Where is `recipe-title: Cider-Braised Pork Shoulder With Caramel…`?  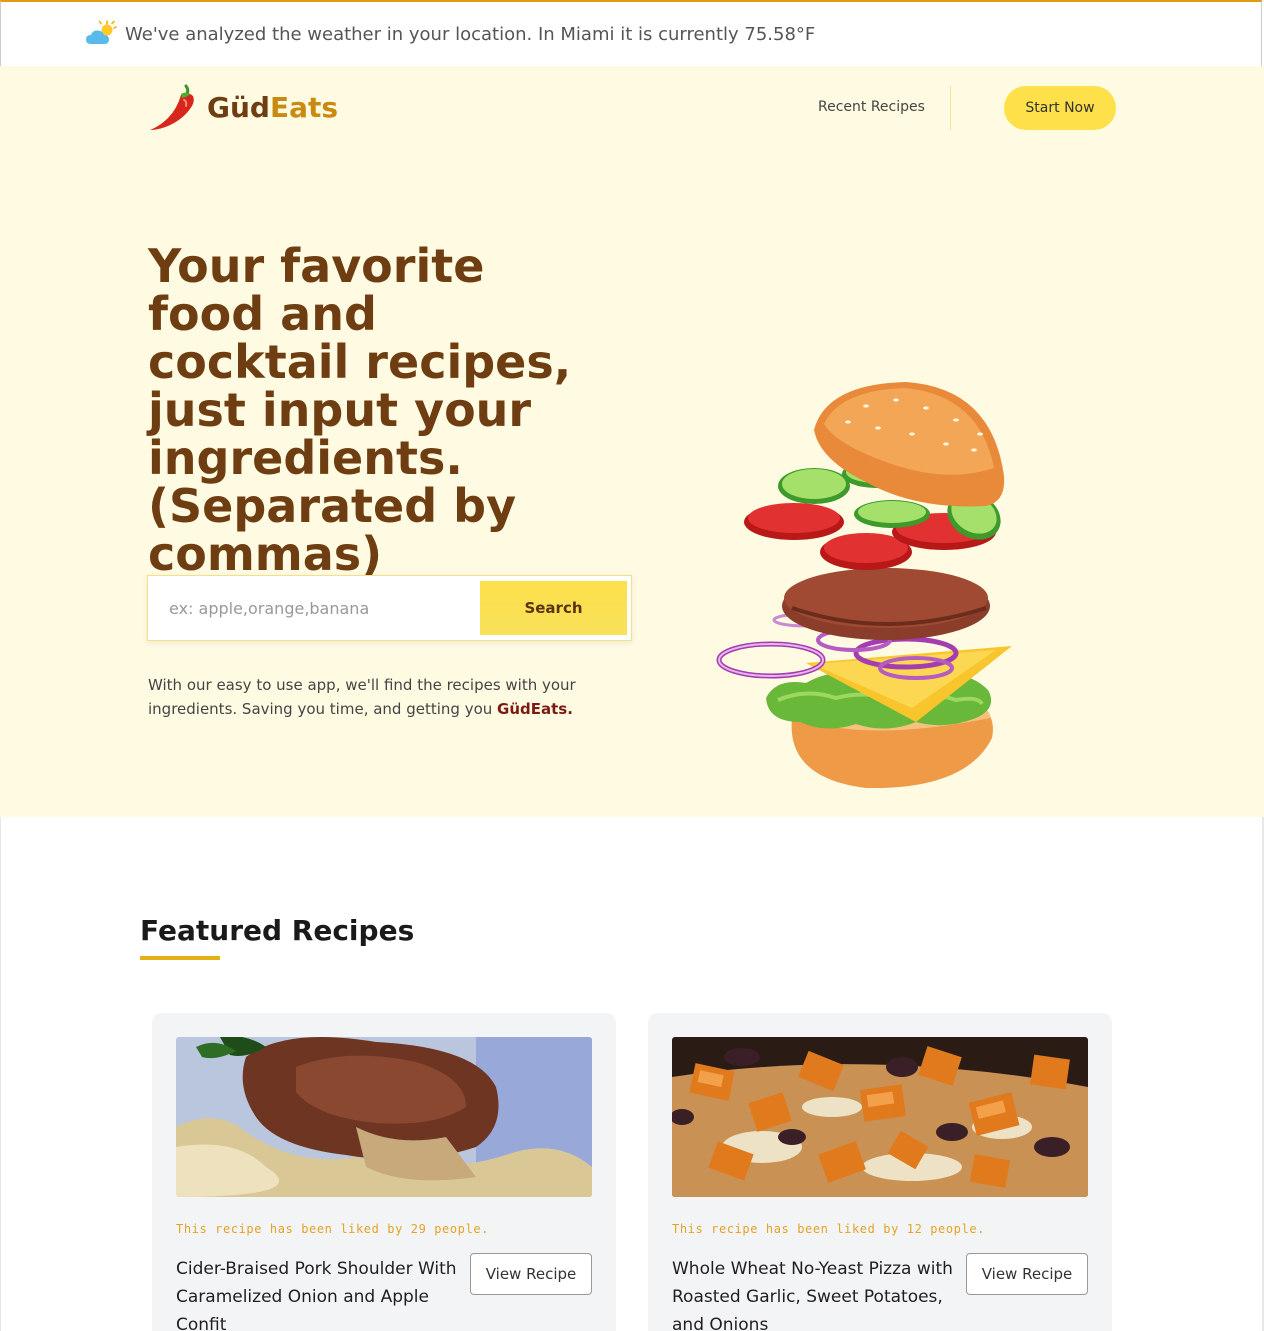 recipe-title: Cider-Braised Pork Shoulder With Caramel… is located at coordinates (316, 1295).